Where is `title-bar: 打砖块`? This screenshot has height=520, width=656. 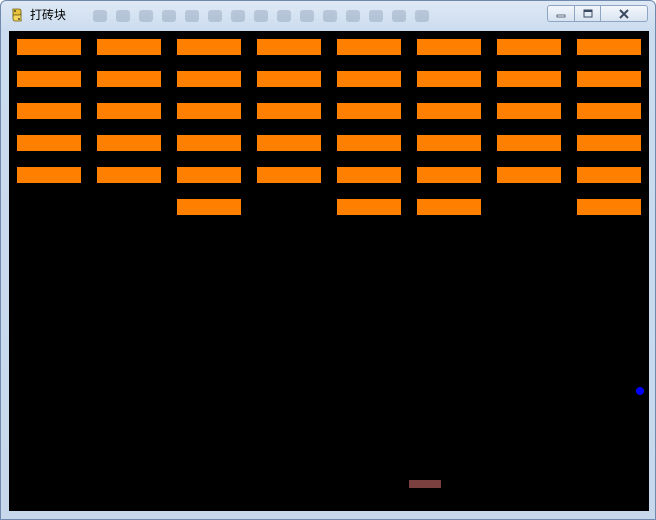 title-bar: 打砖块 is located at coordinates (328, 15).